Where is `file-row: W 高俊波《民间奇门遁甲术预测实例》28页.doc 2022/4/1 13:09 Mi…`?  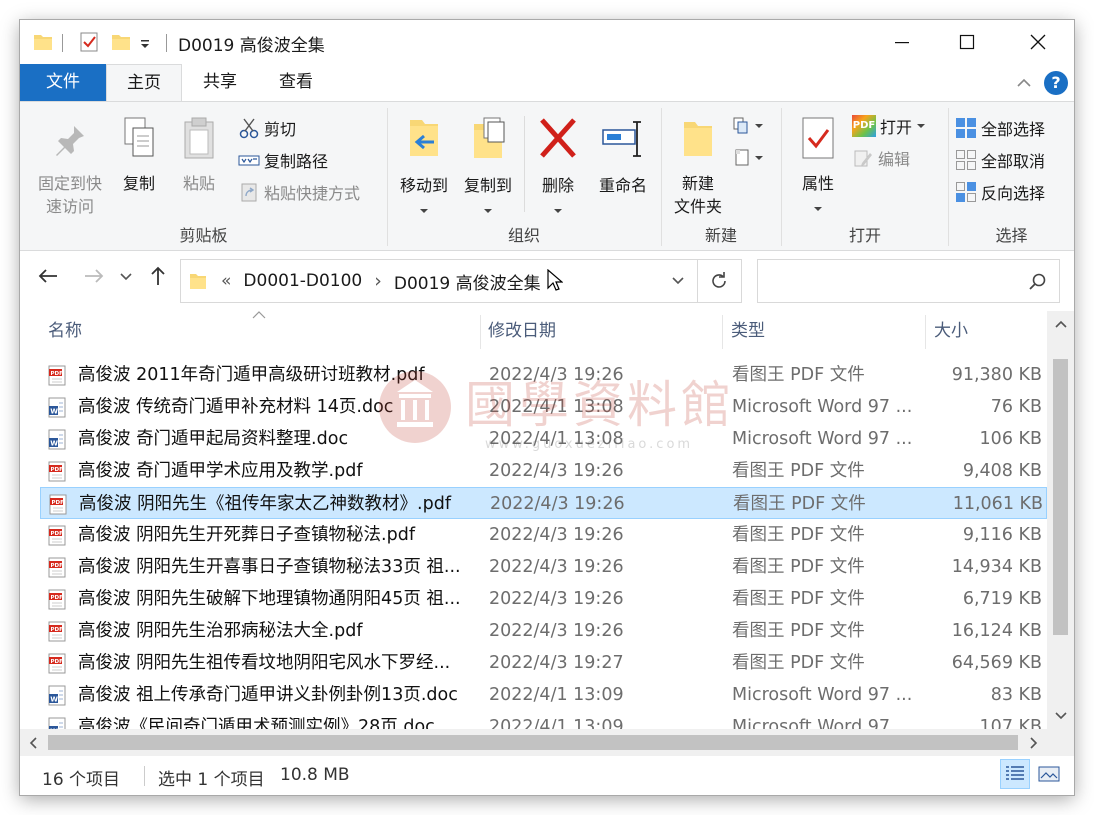
file-row: W 高俊波《民间奇门遁甲术预测实例》28页.doc 2022/4/1 13:09 Mi… is located at coordinates (543, 720).